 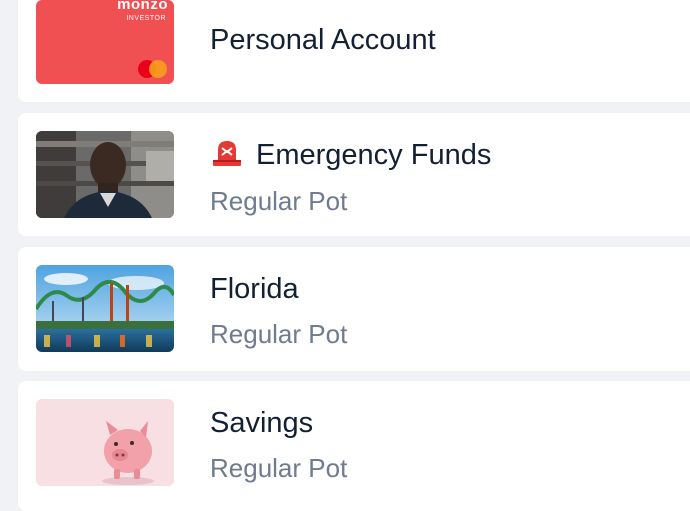 I want to click on mastercard-icon, so click(x=153, y=69).